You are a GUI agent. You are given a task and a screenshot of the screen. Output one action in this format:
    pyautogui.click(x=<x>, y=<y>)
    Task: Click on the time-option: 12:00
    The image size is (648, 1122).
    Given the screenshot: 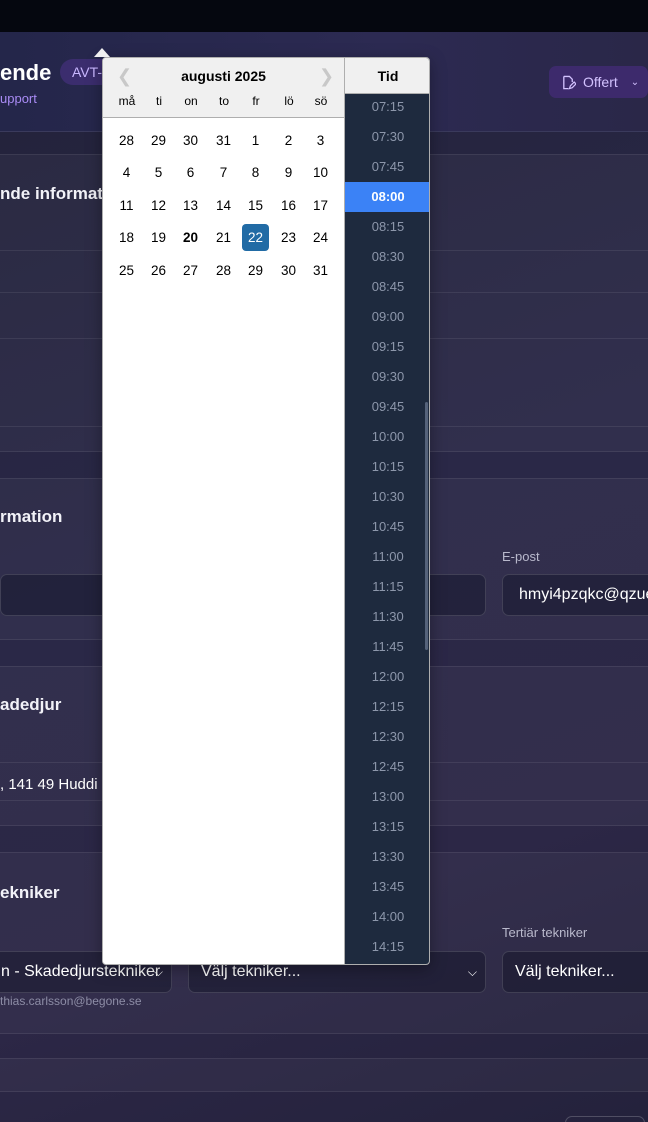 What is the action you would take?
    pyautogui.click(x=387, y=677)
    